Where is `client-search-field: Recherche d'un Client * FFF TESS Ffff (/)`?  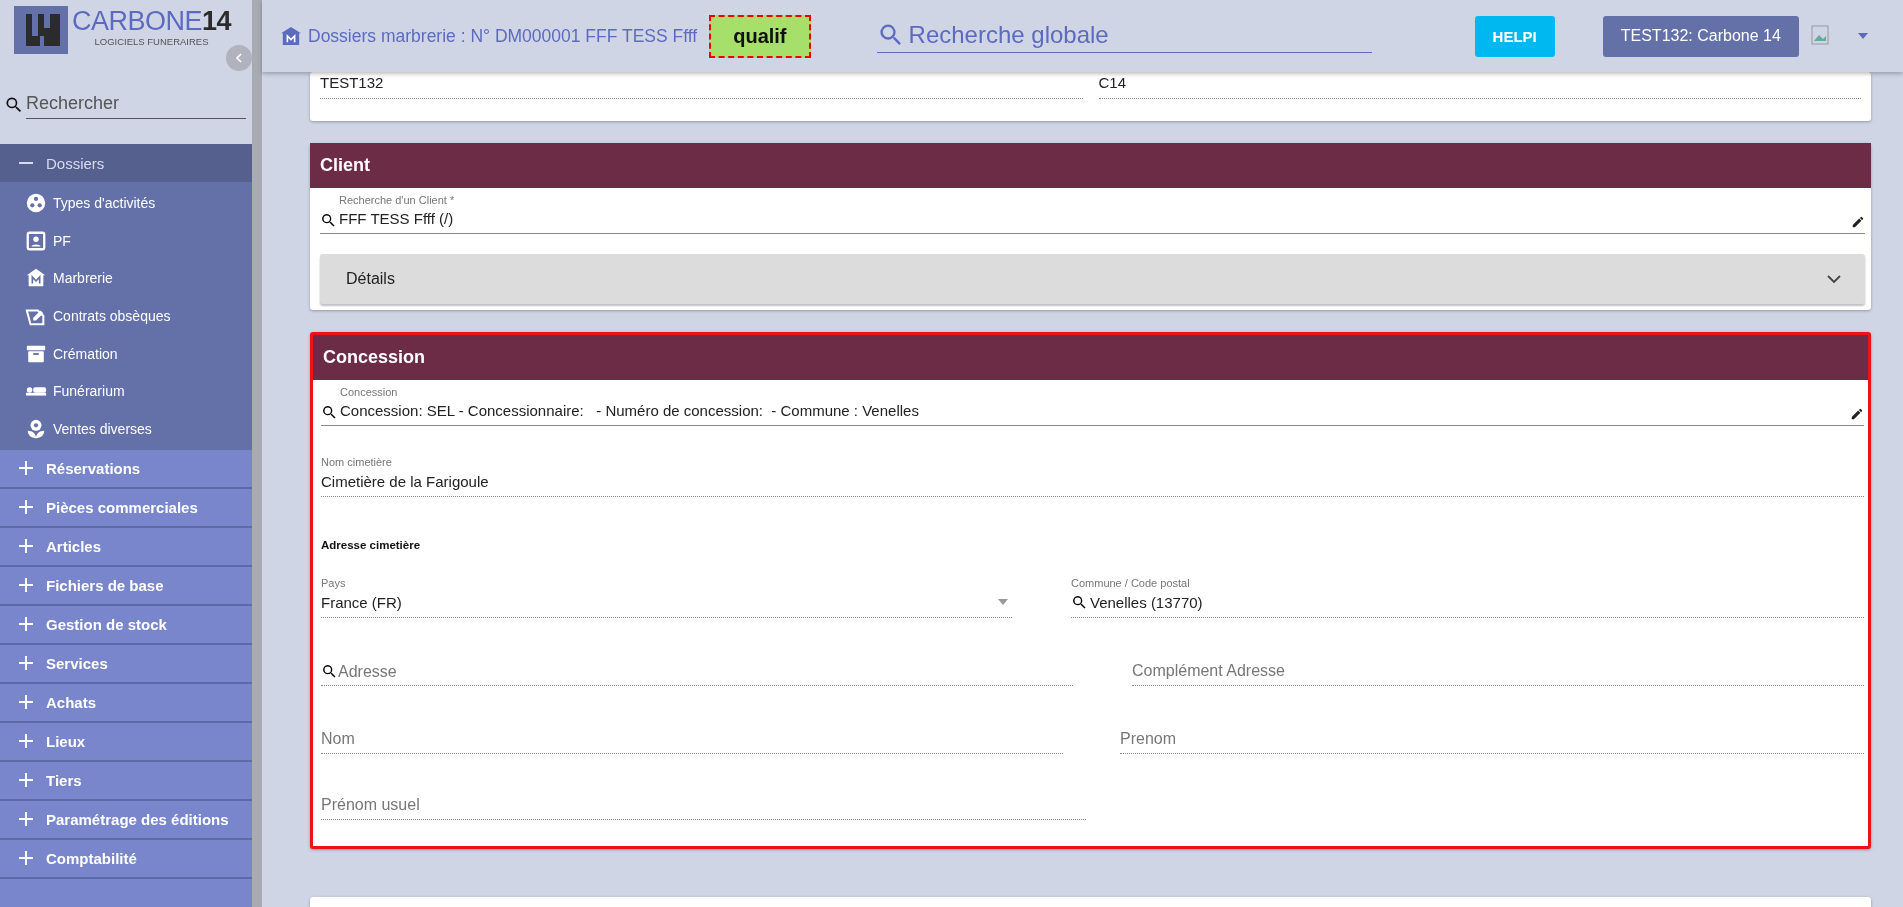
client-search-field: Recherche d'un Client * FFF TESS Ffff (/) is located at coordinates (1092, 213).